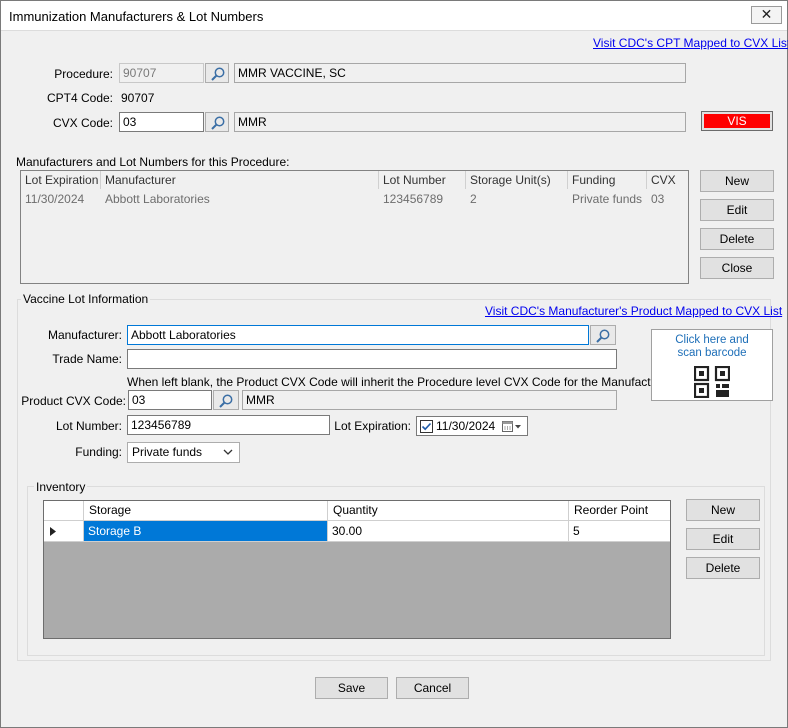 Image resolution: width=788 pixels, height=728 pixels. What do you see at coordinates (61, 487) in the screenshot?
I see `inventory-group-title: Inventory` at bounding box center [61, 487].